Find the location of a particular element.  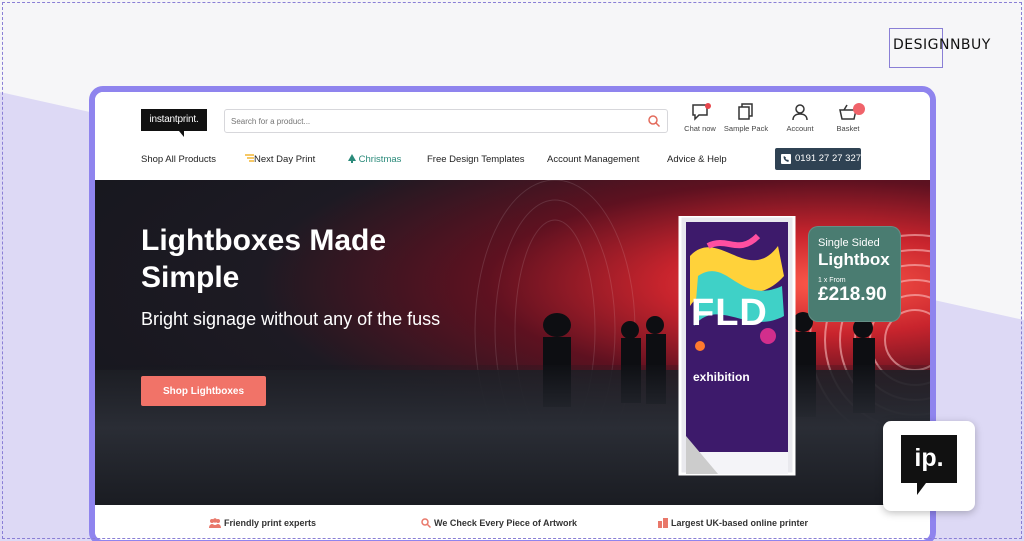

hero-title: Lightboxes Made Simple is located at coordinates (264, 259).